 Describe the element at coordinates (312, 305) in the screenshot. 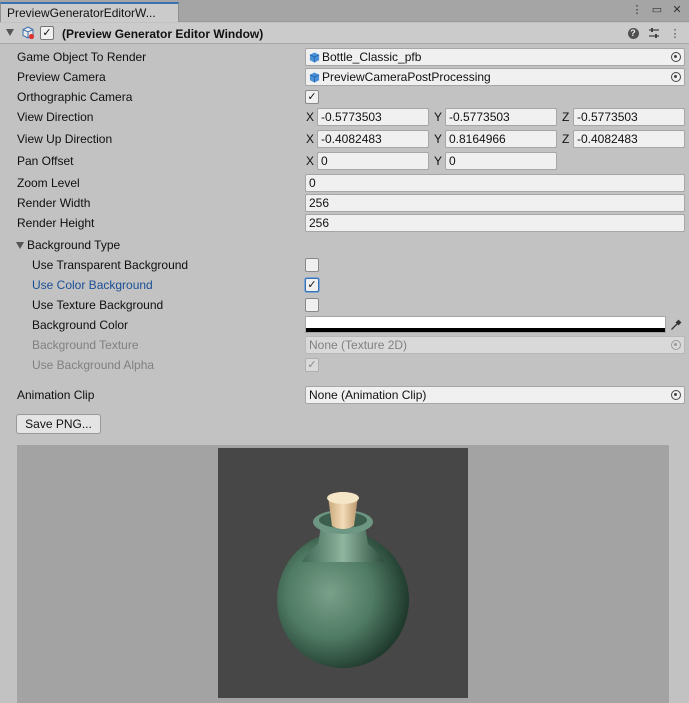

I see `use-texture-checkbox` at that location.